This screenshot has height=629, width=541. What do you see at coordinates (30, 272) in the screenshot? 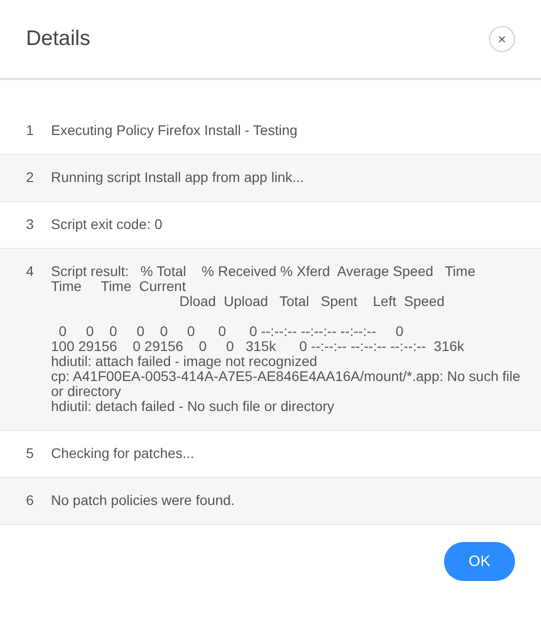
I see `step-number: 4` at bounding box center [30, 272].